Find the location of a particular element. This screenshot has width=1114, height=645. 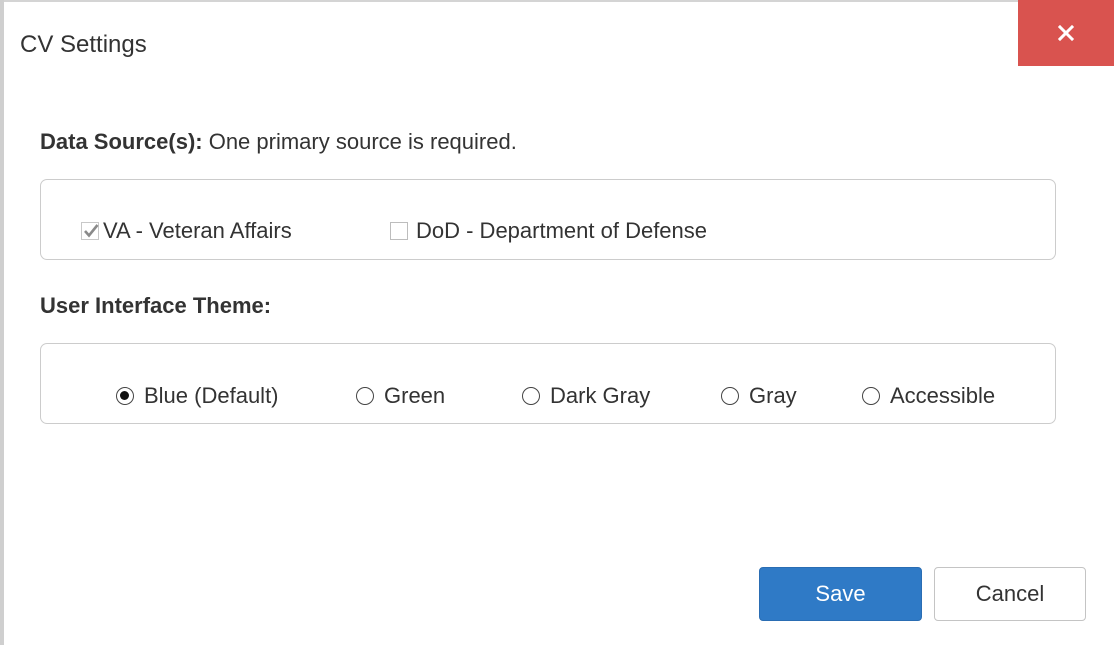

va-checkbox-item: VA - Veteran Affairs is located at coordinates (186, 231).